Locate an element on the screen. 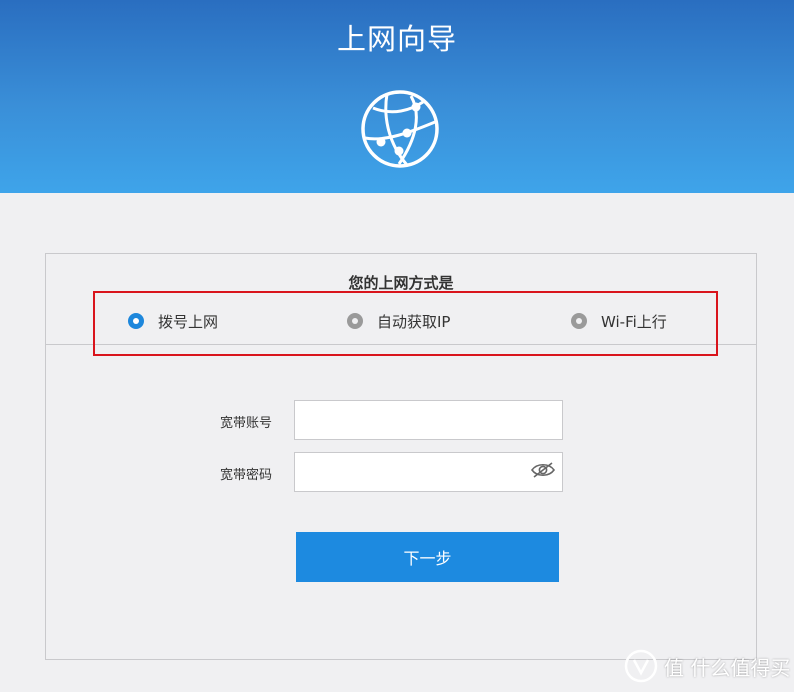  watermark: 值 什么值得买 is located at coordinates (707, 666).